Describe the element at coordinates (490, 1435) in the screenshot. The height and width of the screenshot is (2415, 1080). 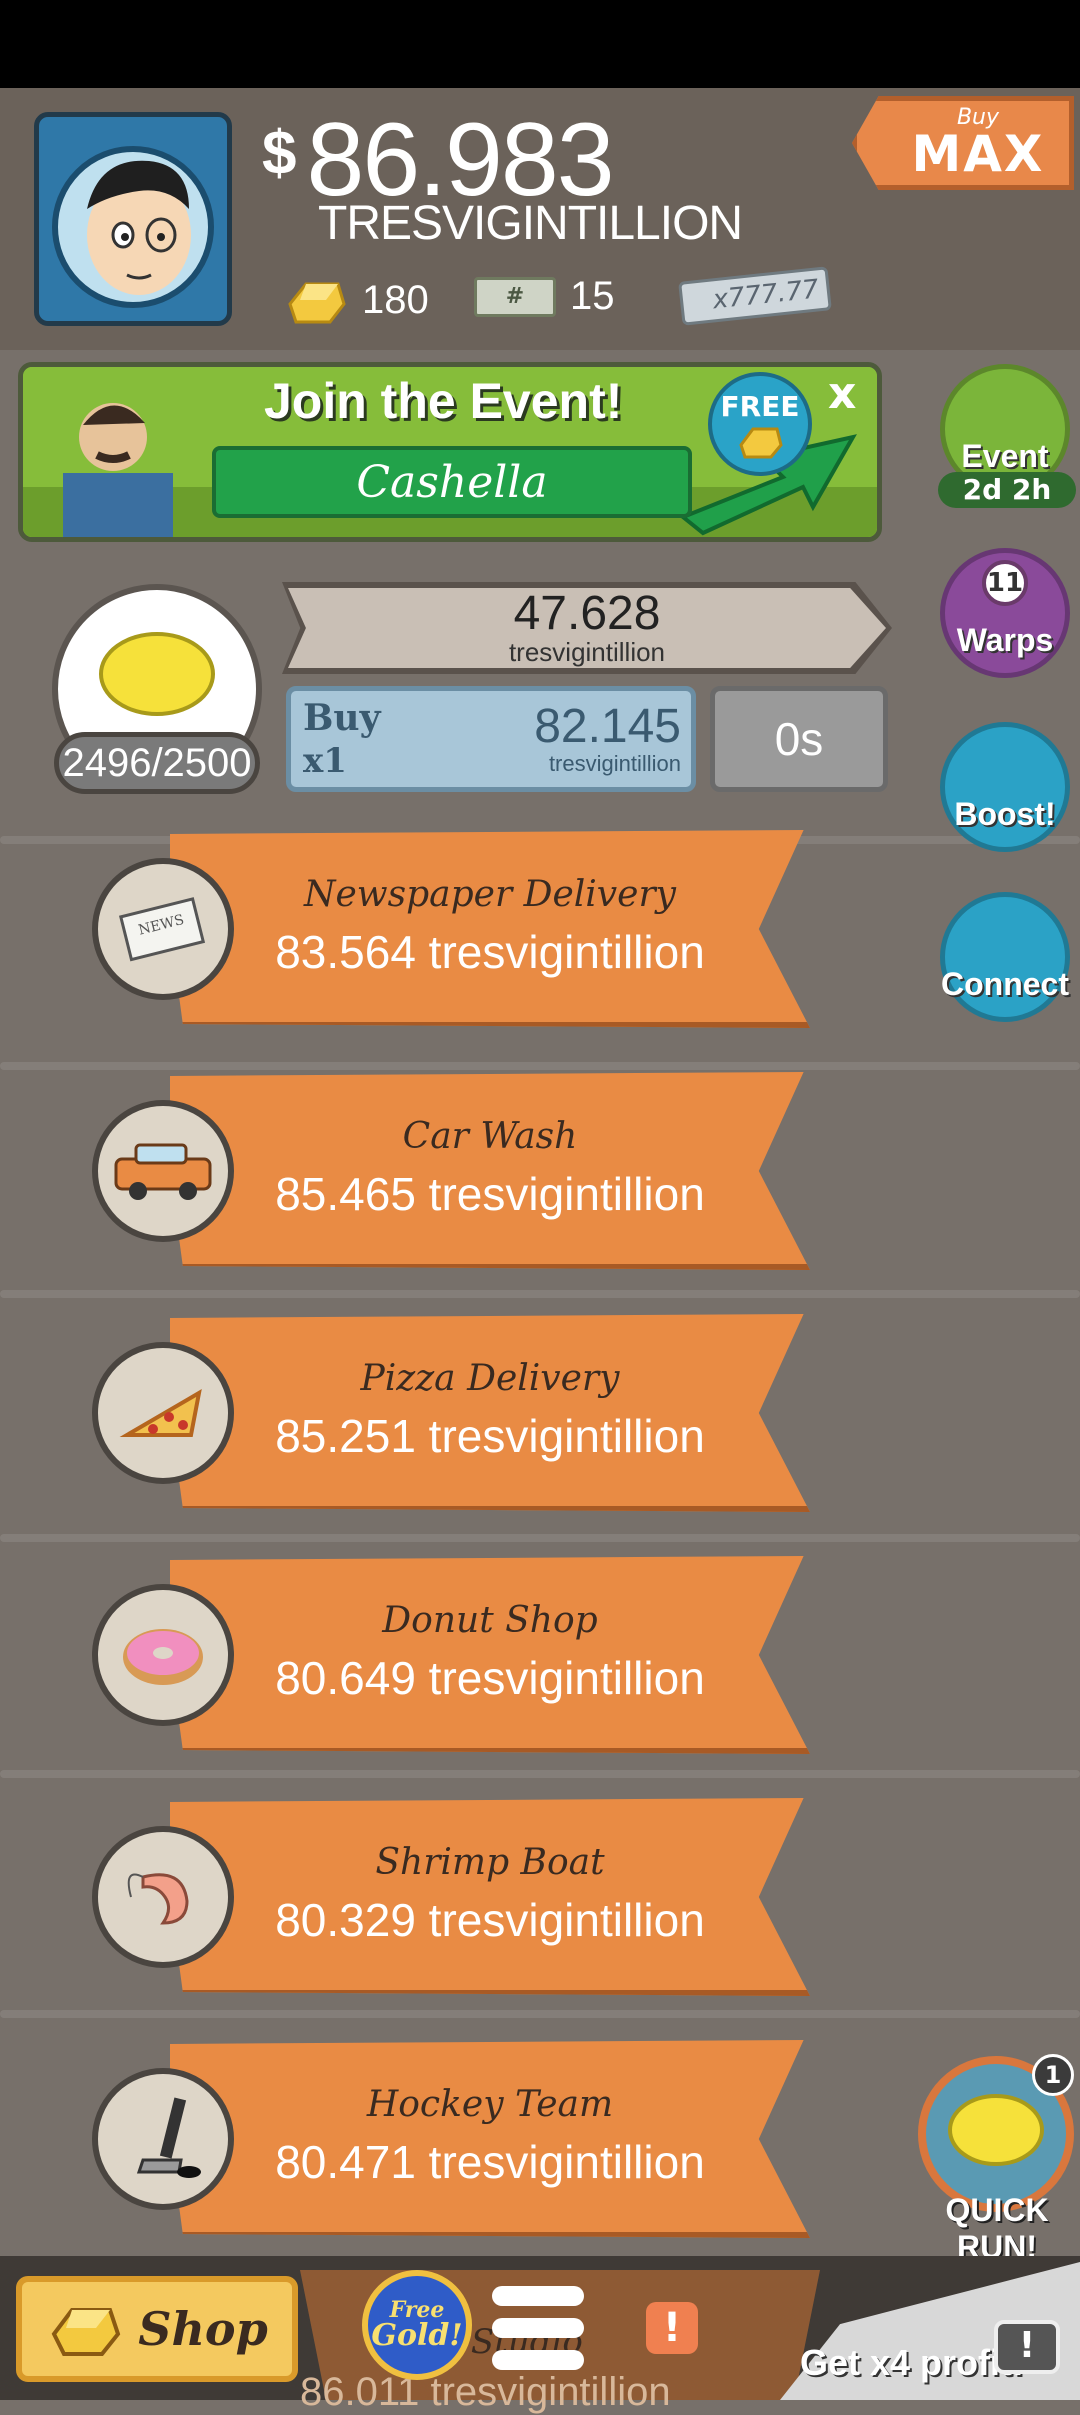
I see `business-profit: 85.251 tresvigintillion` at that location.